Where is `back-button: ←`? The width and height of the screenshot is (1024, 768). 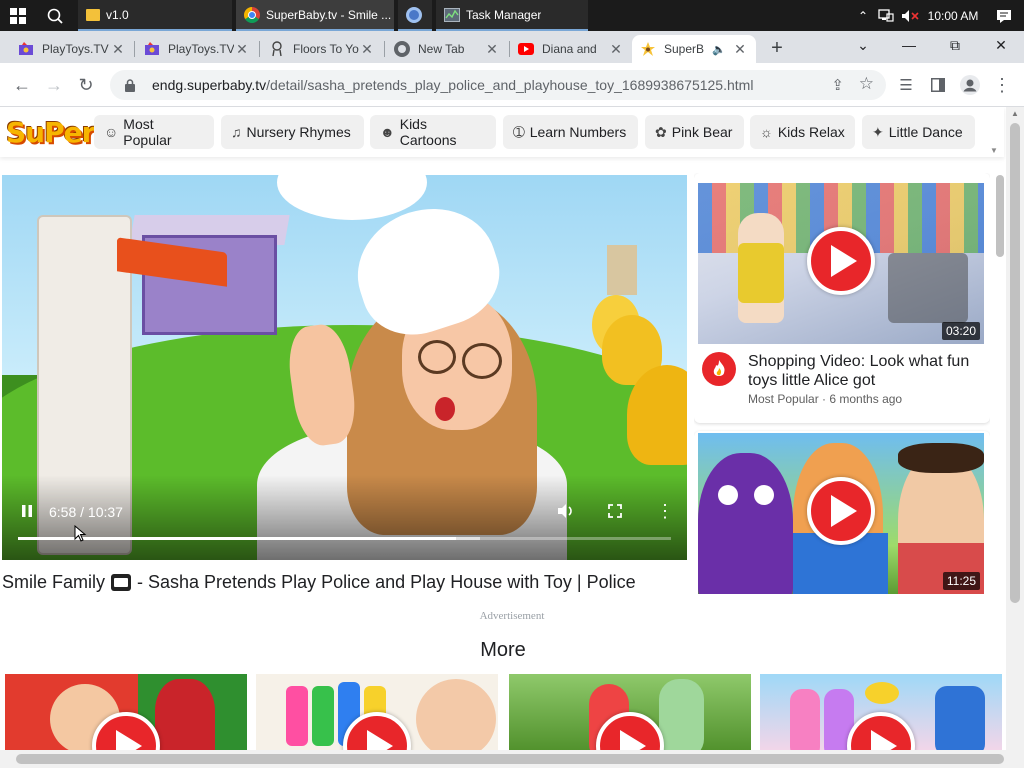 back-button: ← is located at coordinates (22, 85).